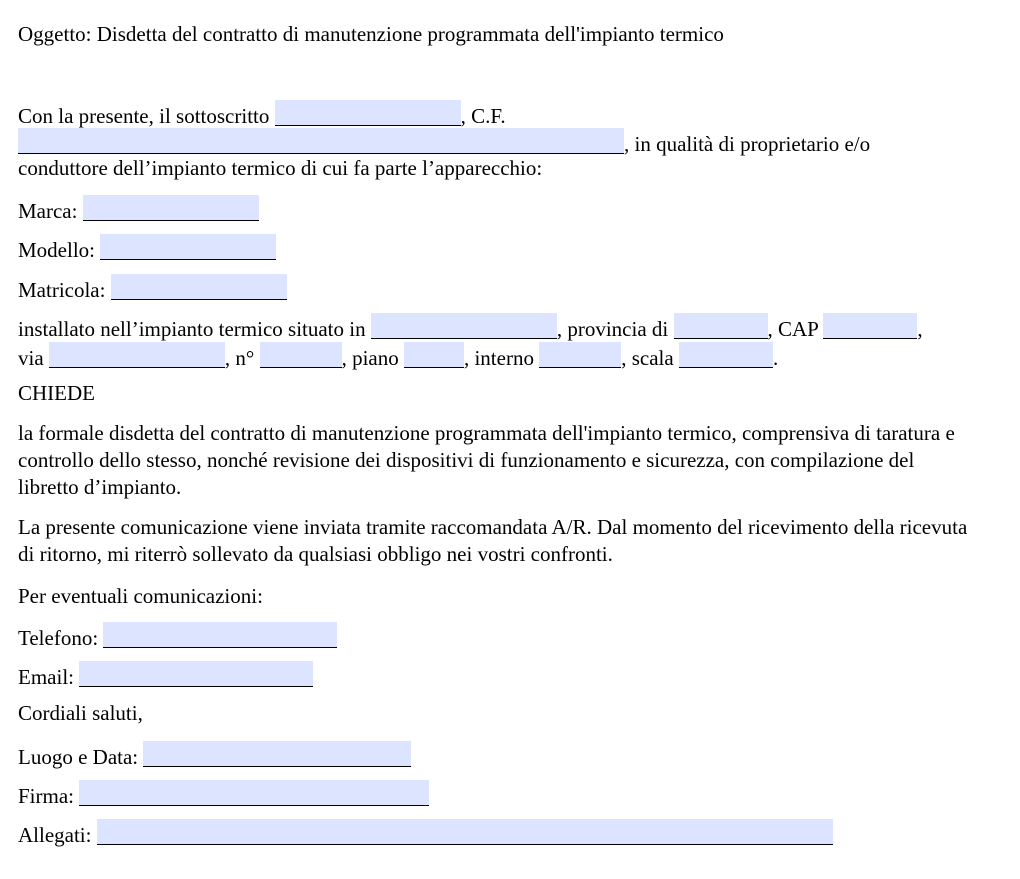 This screenshot has width=1020, height=879. What do you see at coordinates (580, 355) in the screenshot?
I see `interno-field` at bounding box center [580, 355].